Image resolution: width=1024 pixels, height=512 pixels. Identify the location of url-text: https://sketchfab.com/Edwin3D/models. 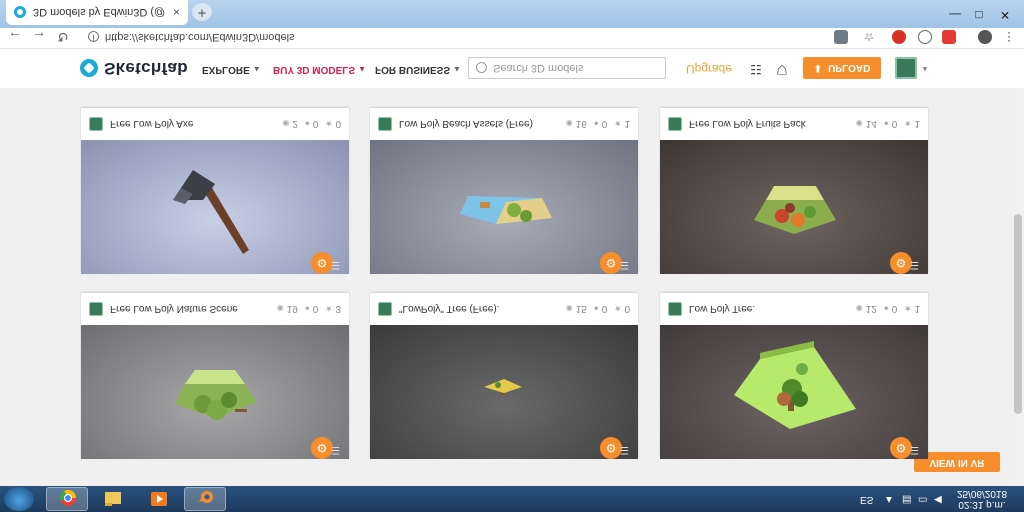
(200, 37).